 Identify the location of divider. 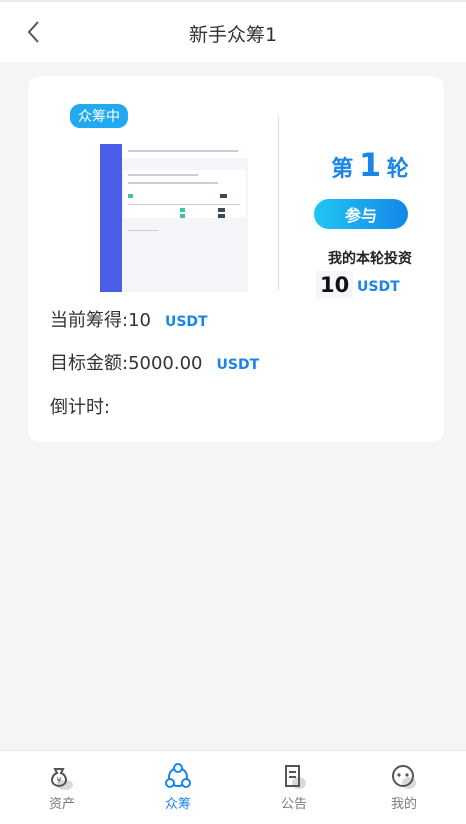
(278, 203).